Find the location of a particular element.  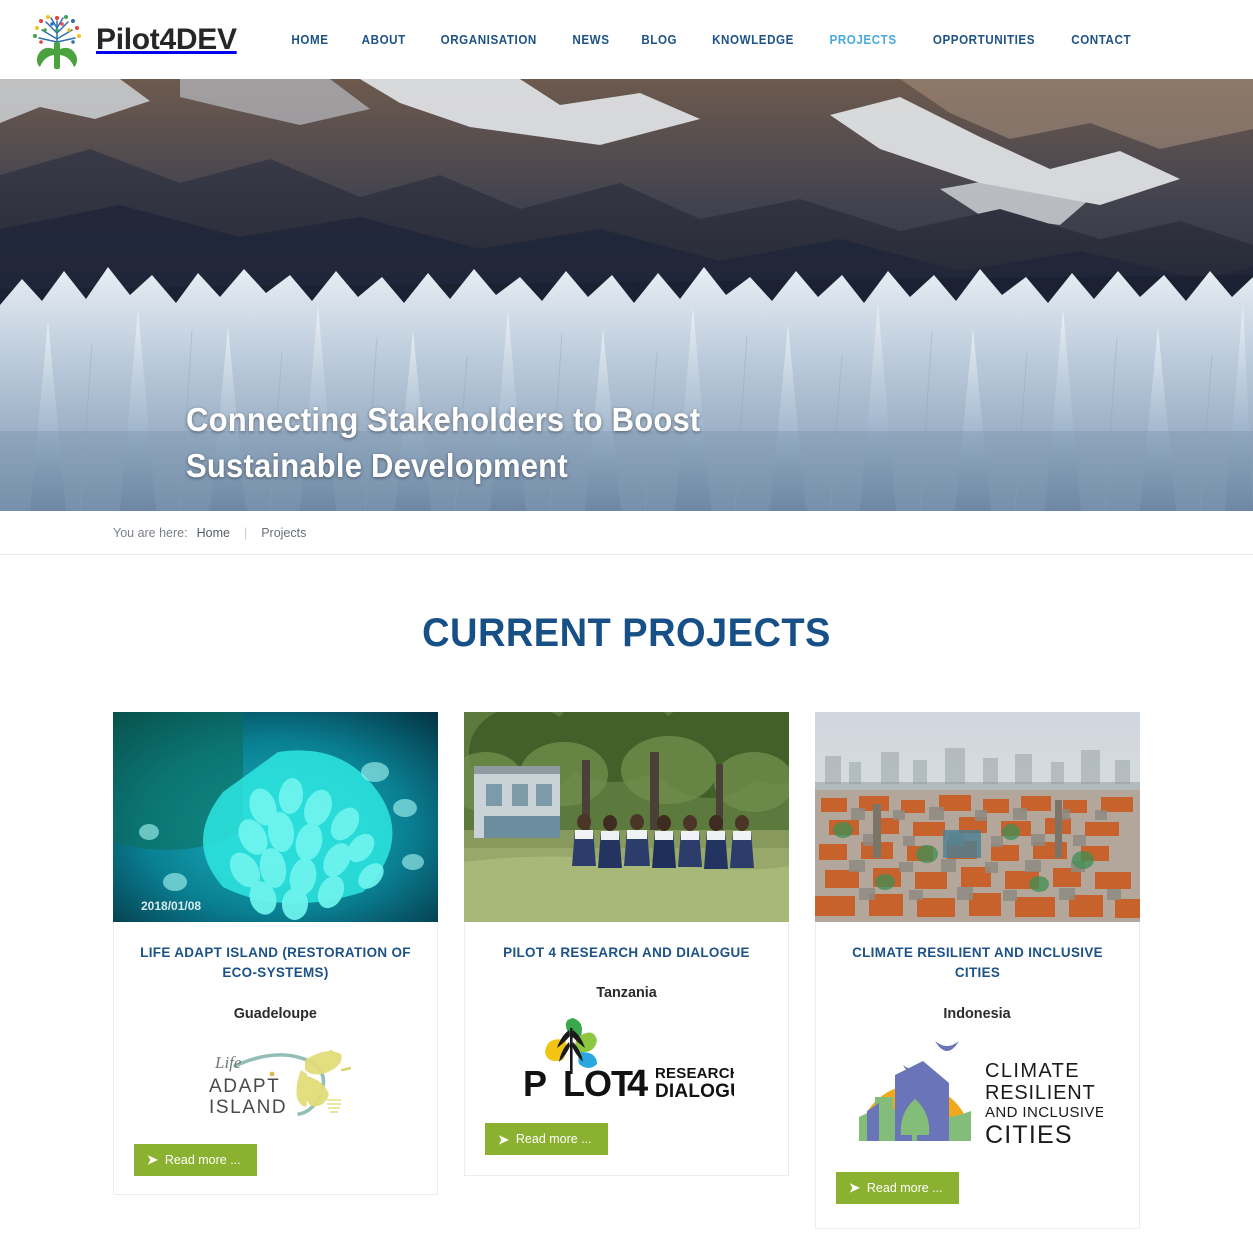

svg-text: LOT is located at coordinates (598, 1081).